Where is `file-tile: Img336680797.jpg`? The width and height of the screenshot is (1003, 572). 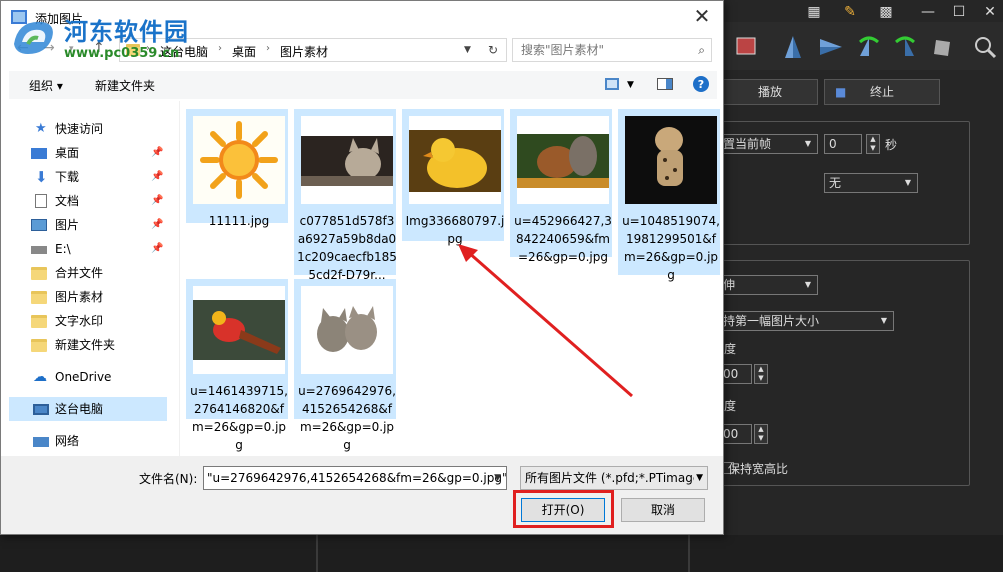 file-tile: Img336680797.jpg is located at coordinates (453, 177).